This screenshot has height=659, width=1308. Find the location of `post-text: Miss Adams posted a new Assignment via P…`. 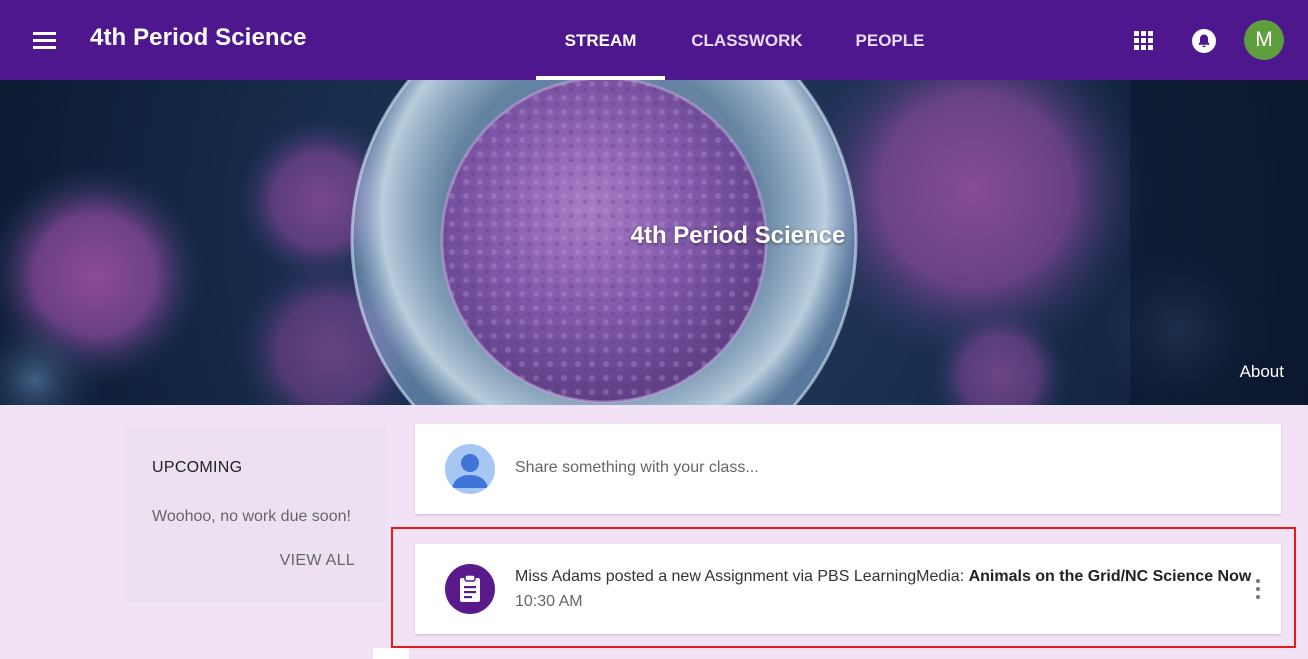

post-text: Miss Adams posted a new Assignment via P… is located at coordinates (883, 577).